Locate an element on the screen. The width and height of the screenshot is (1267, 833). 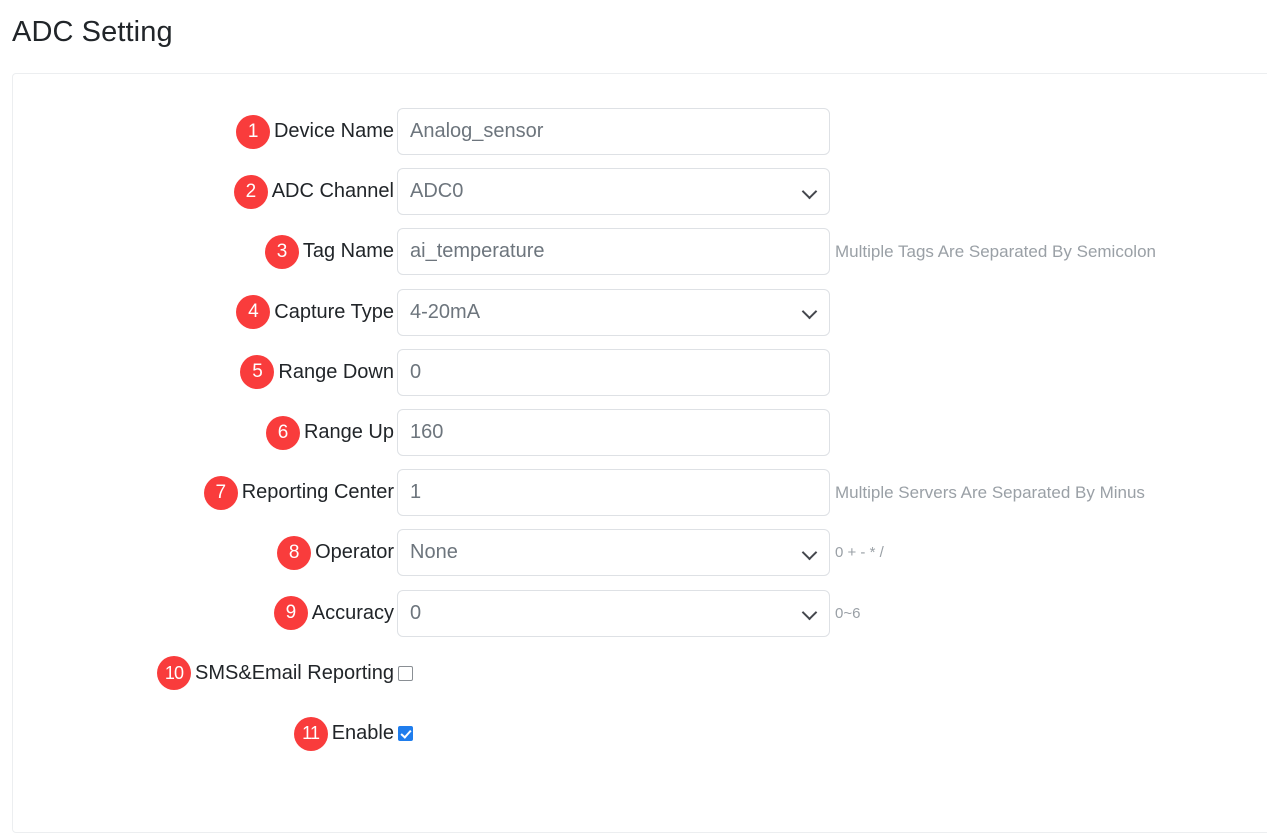
value-operator: None is located at coordinates (434, 552).